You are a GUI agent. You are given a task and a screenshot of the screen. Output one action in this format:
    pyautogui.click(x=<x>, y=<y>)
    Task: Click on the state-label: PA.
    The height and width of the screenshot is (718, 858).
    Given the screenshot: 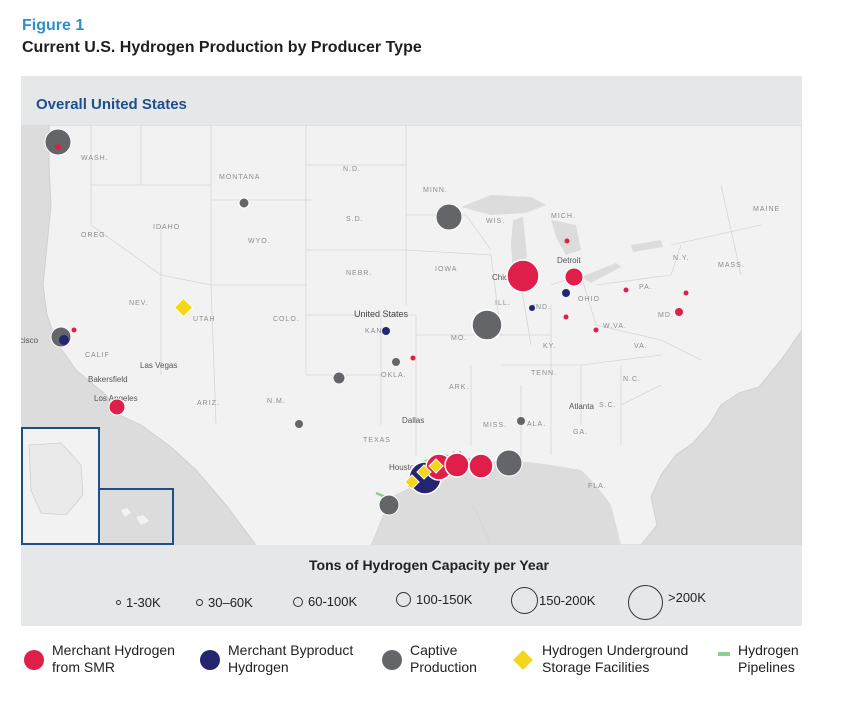 What is the action you would take?
    pyautogui.click(x=646, y=287)
    